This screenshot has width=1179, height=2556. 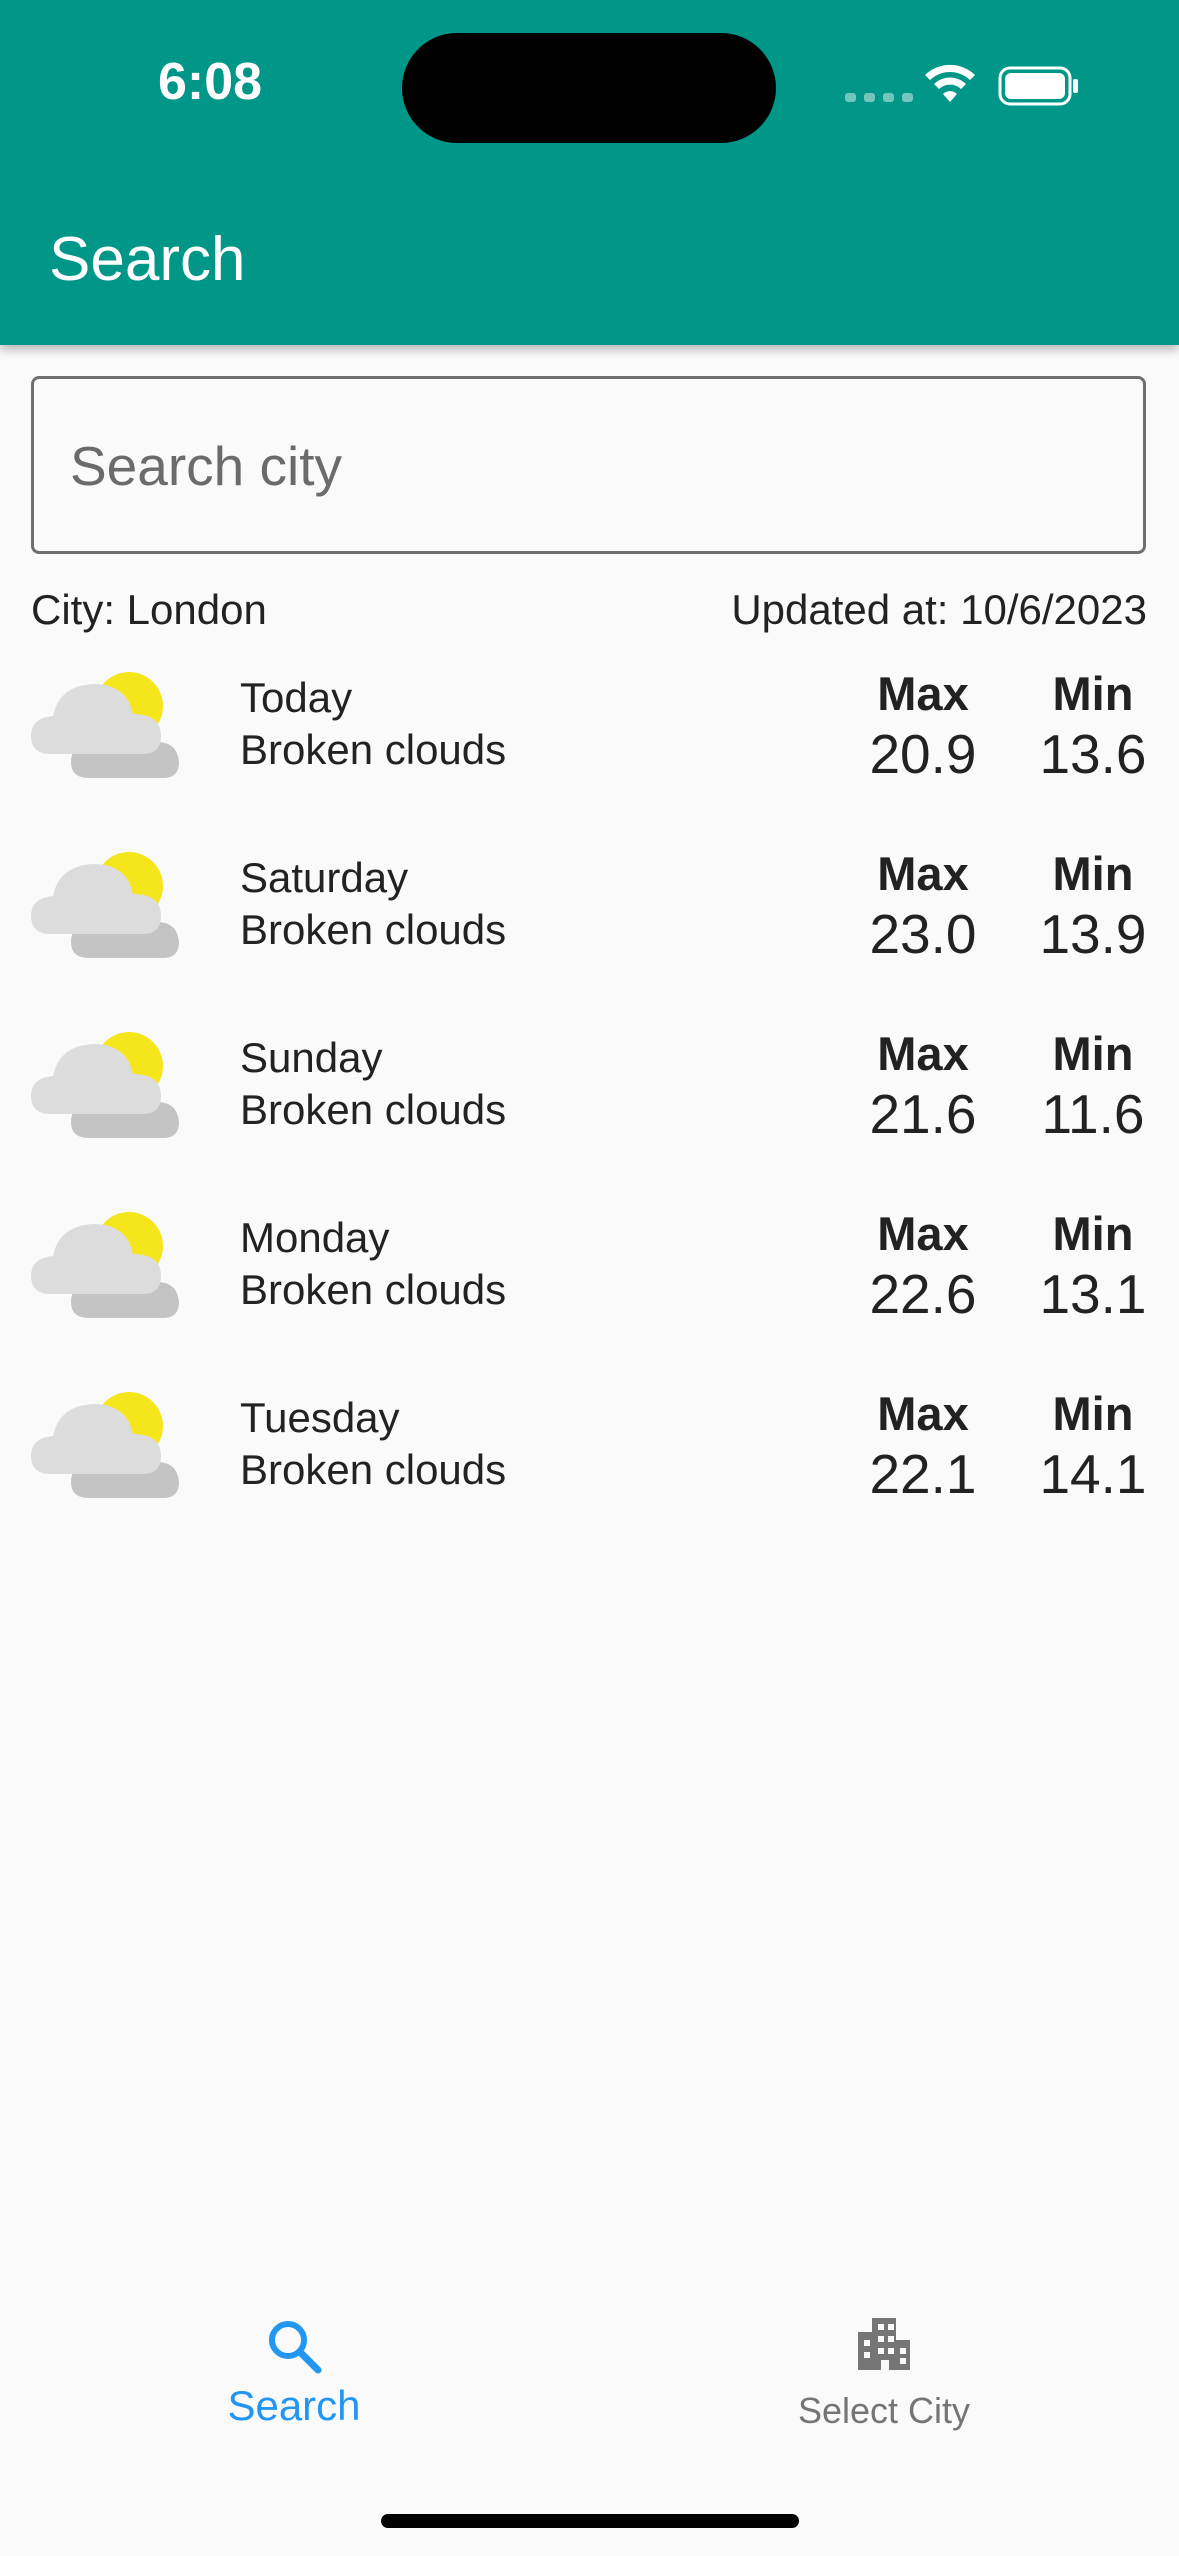 I want to click on forecast-day: Monday, so click(x=315, y=1237).